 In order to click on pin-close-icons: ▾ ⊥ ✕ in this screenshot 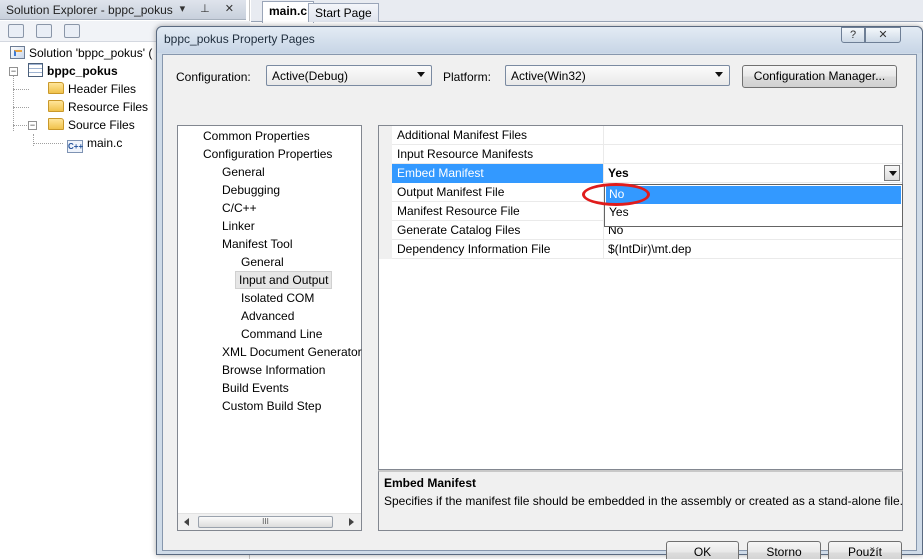, I will do `click(210, 8)`.